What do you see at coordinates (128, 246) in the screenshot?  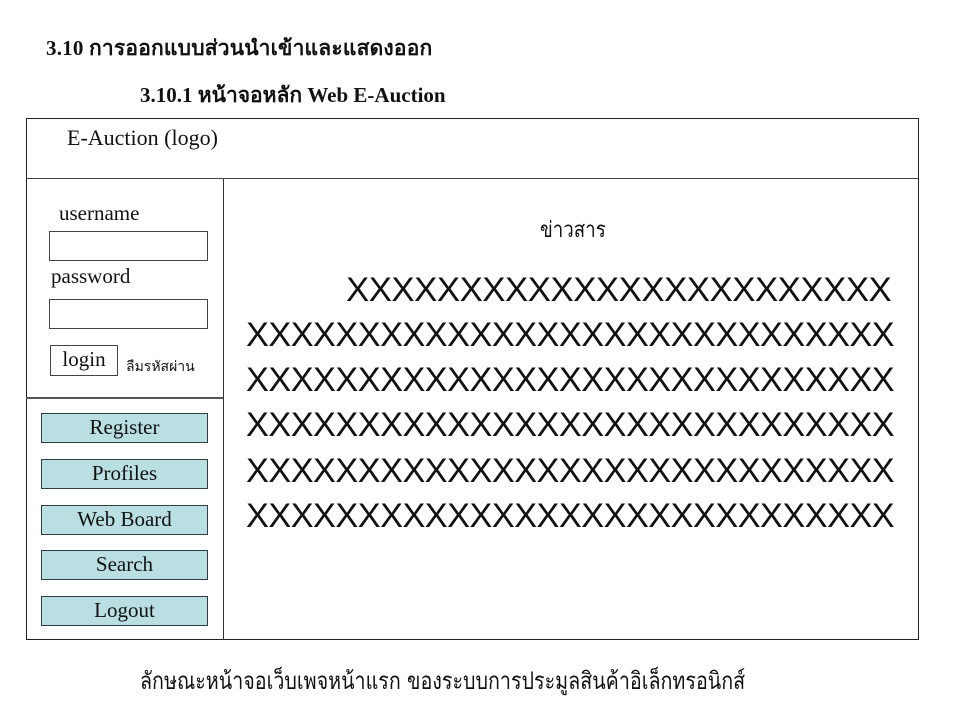 I see `username-input` at bounding box center [128, 246].